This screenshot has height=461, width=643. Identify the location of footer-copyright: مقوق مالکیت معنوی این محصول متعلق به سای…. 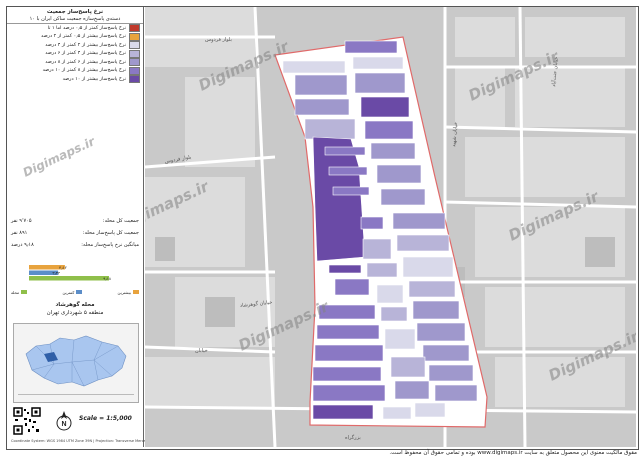
(513, 453).